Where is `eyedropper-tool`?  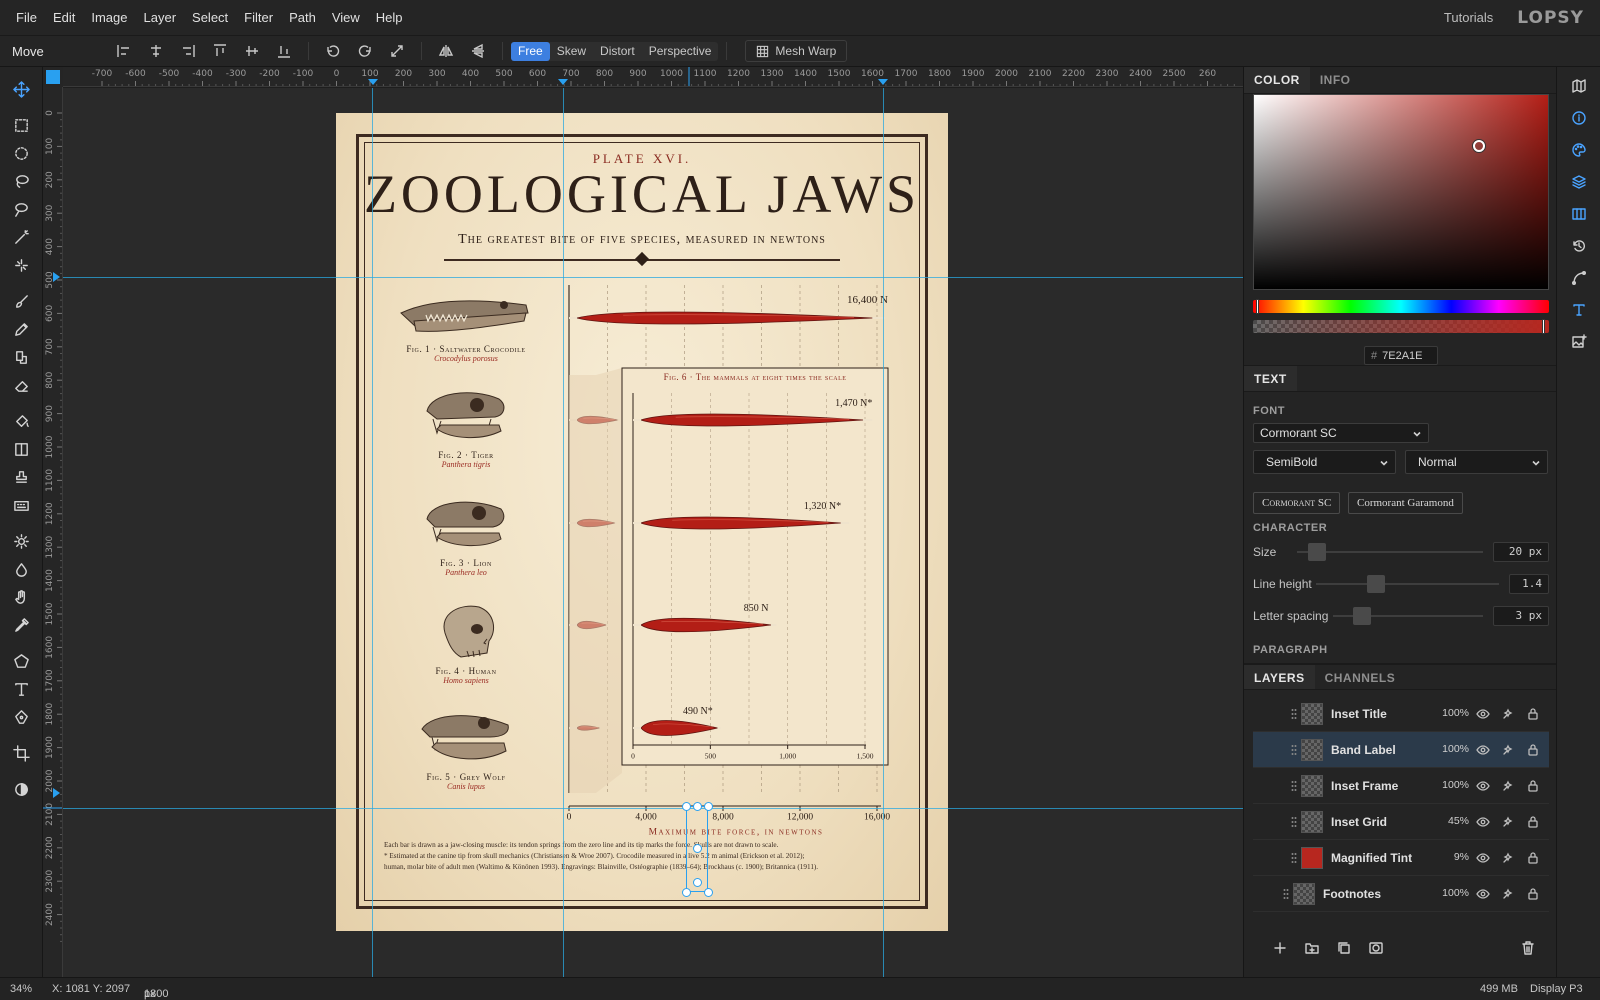 eyedropper-tool is located at coordinates (21, 625).